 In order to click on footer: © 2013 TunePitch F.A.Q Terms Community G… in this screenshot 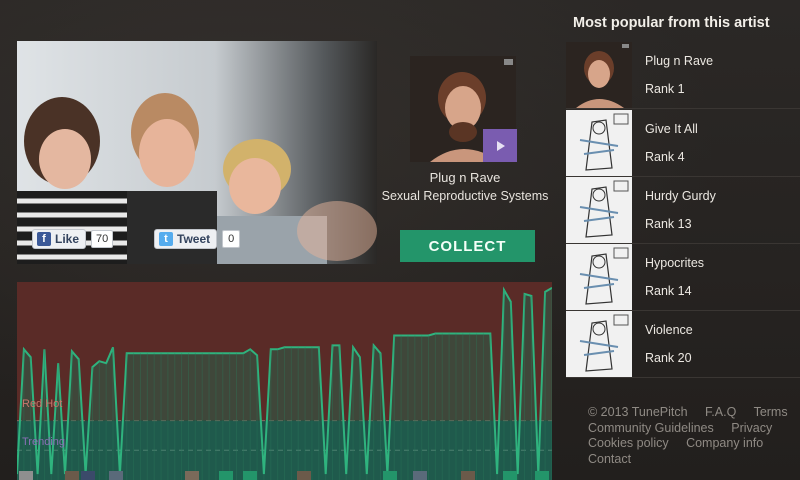, I will do `click(694, 436)`.